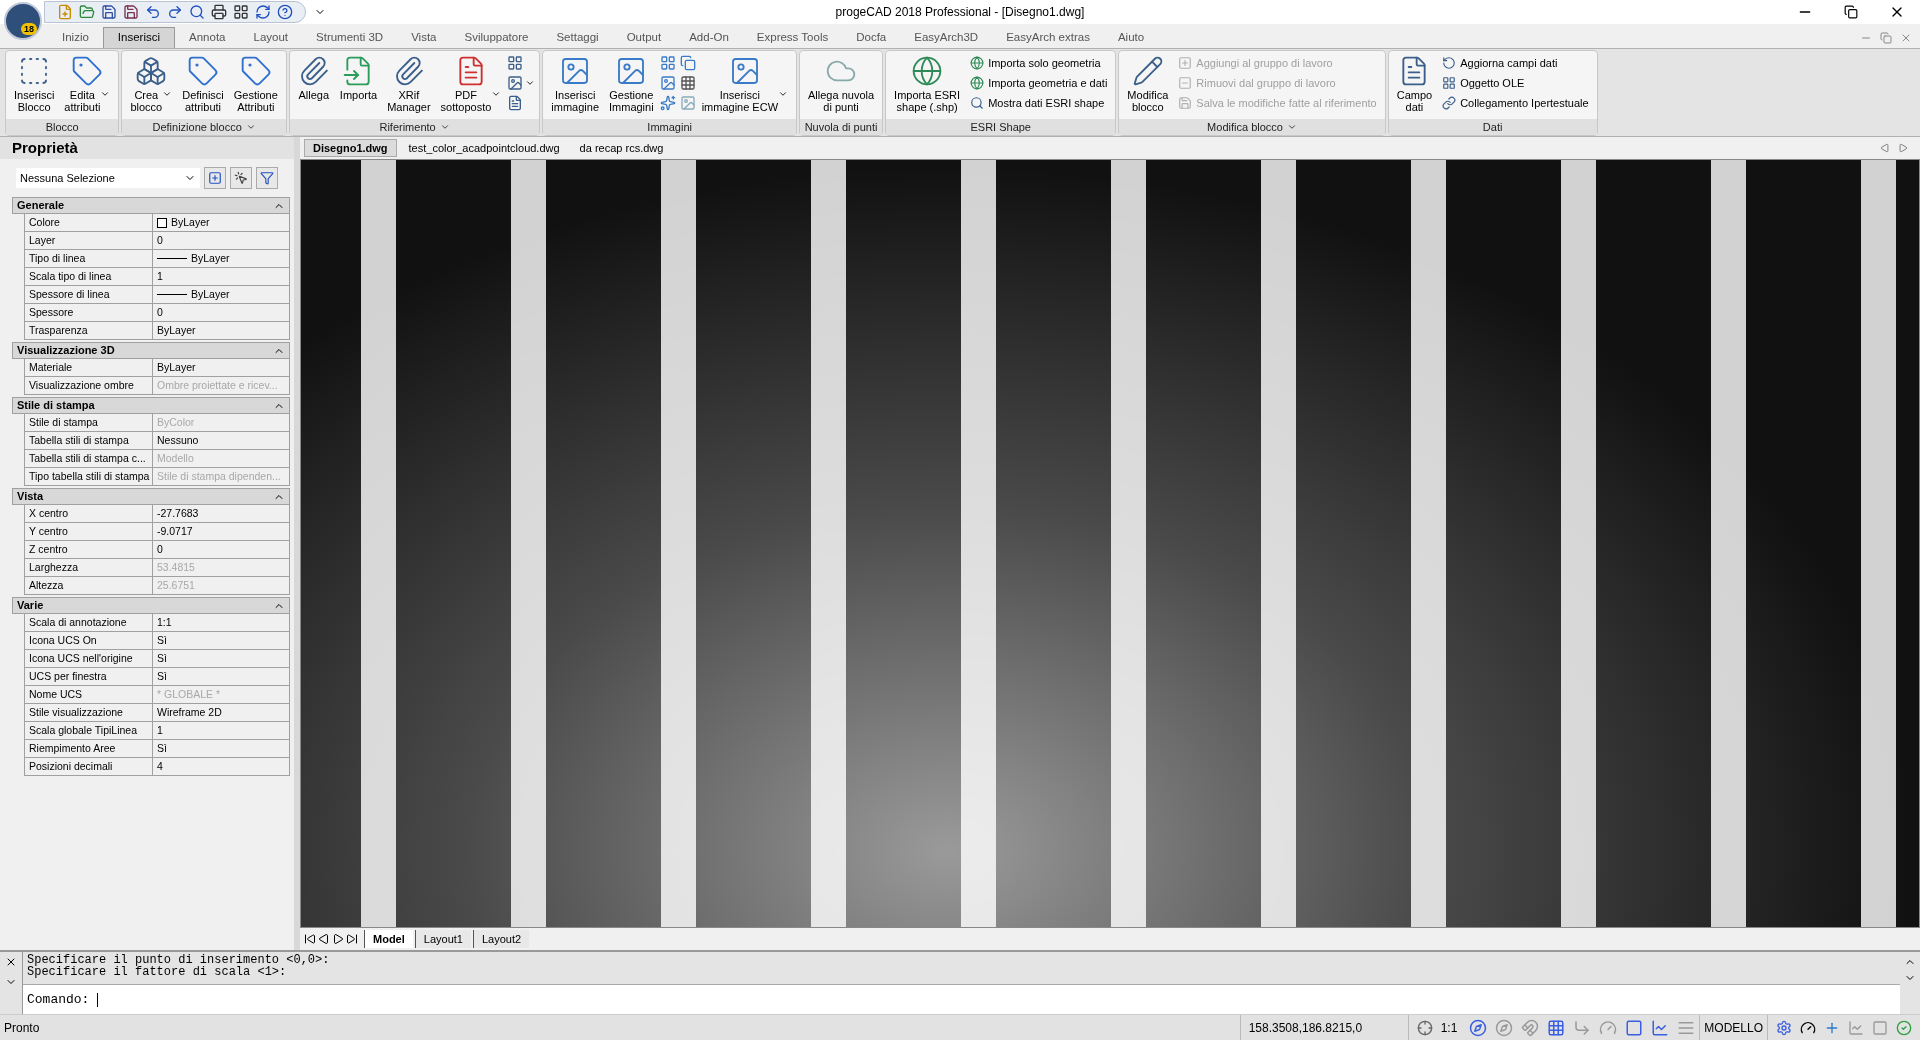 The image size is (1920, 1040). What do you see at coordinates (151, 496) in the screenshot?
I see `section-header: Vista` at bounding box center [151, 496].